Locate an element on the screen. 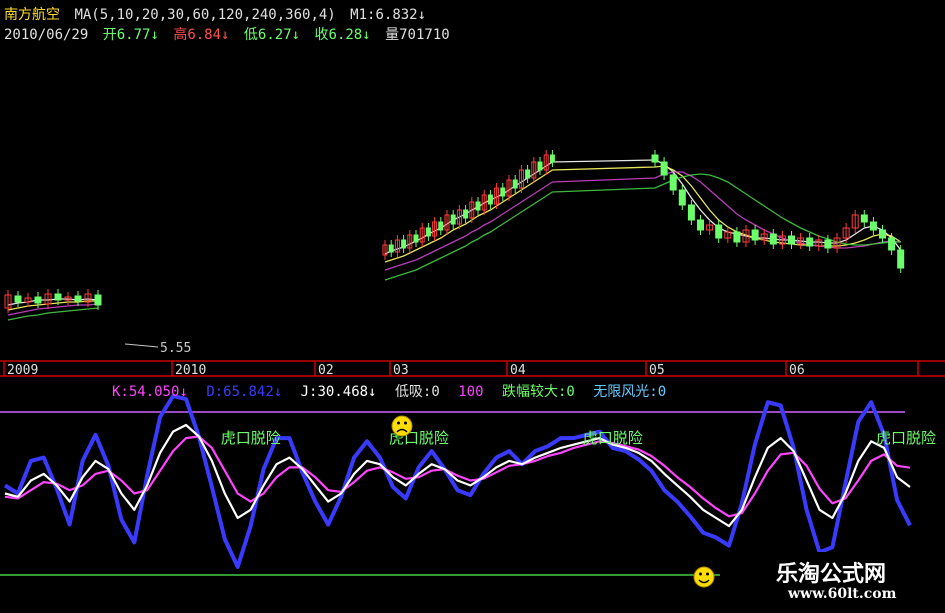 This screenshot has height=613, width=945. watermark-box: 乐淘公式网 www.60lt.com is located at coordinates (853, 580).